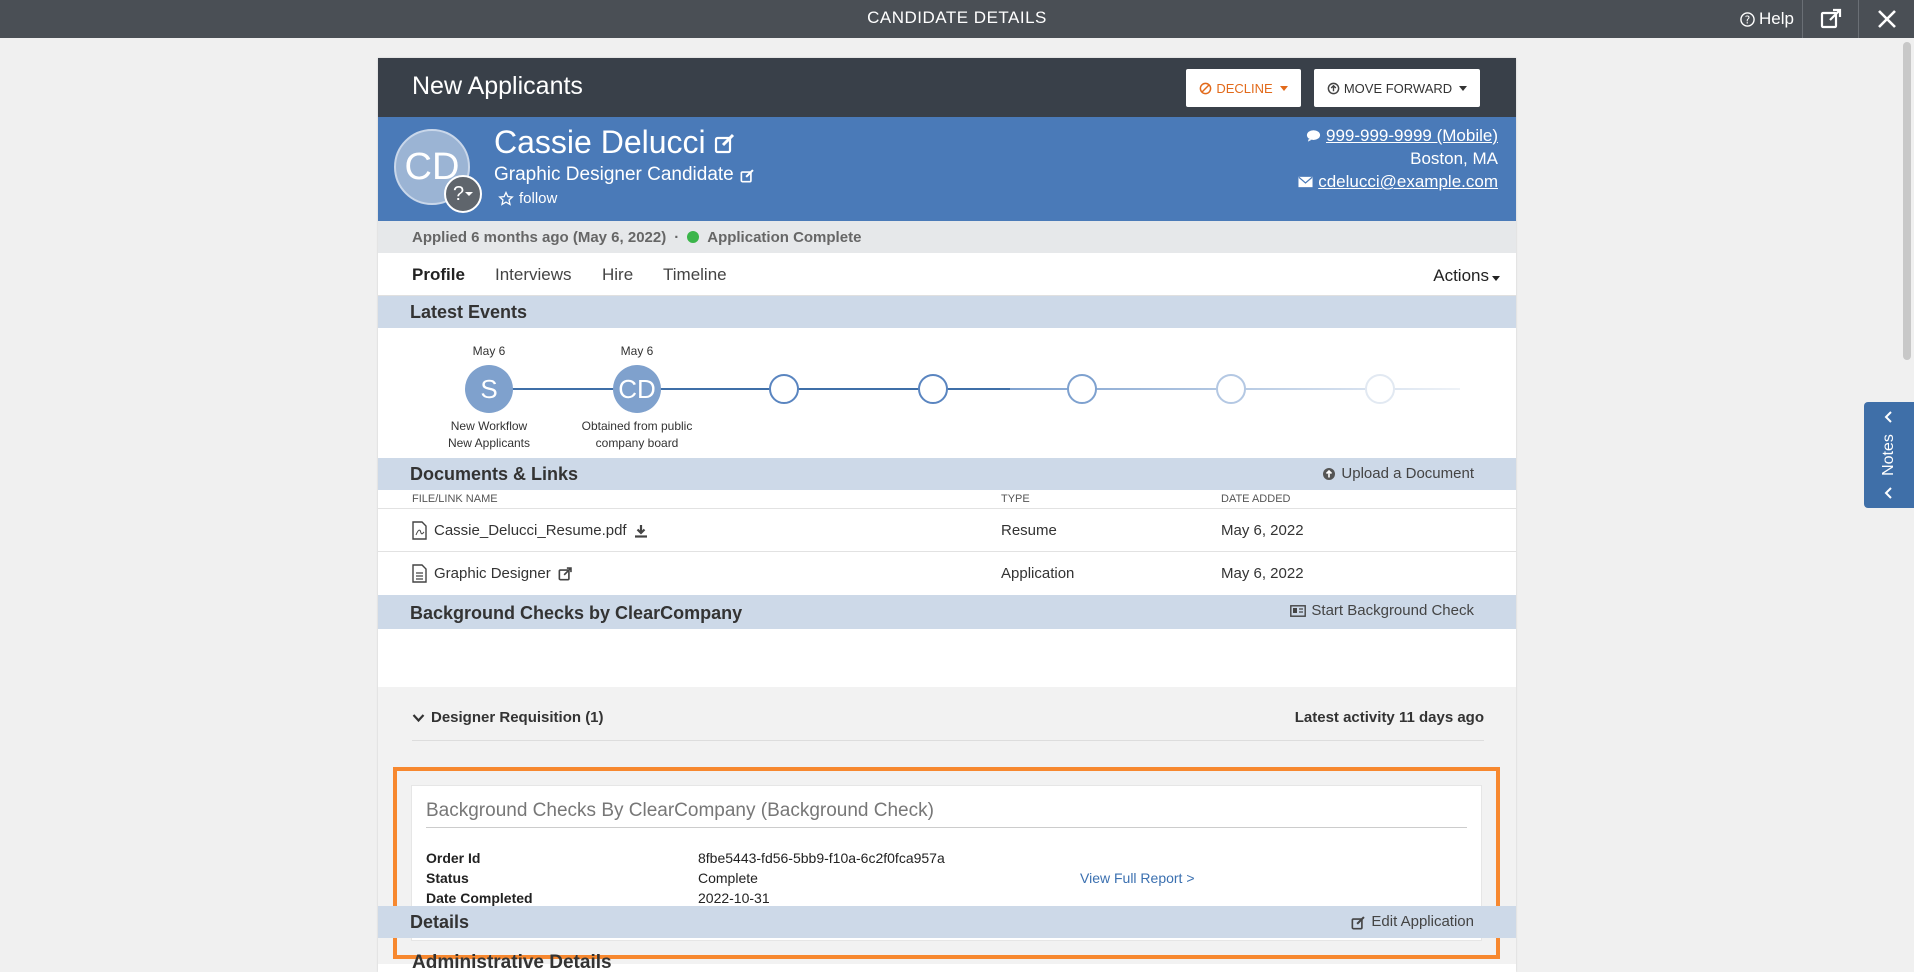 The height and width of the screenshot is (972, 1914). I want to click on avatar-menu-button: ?, so click(463, 194).